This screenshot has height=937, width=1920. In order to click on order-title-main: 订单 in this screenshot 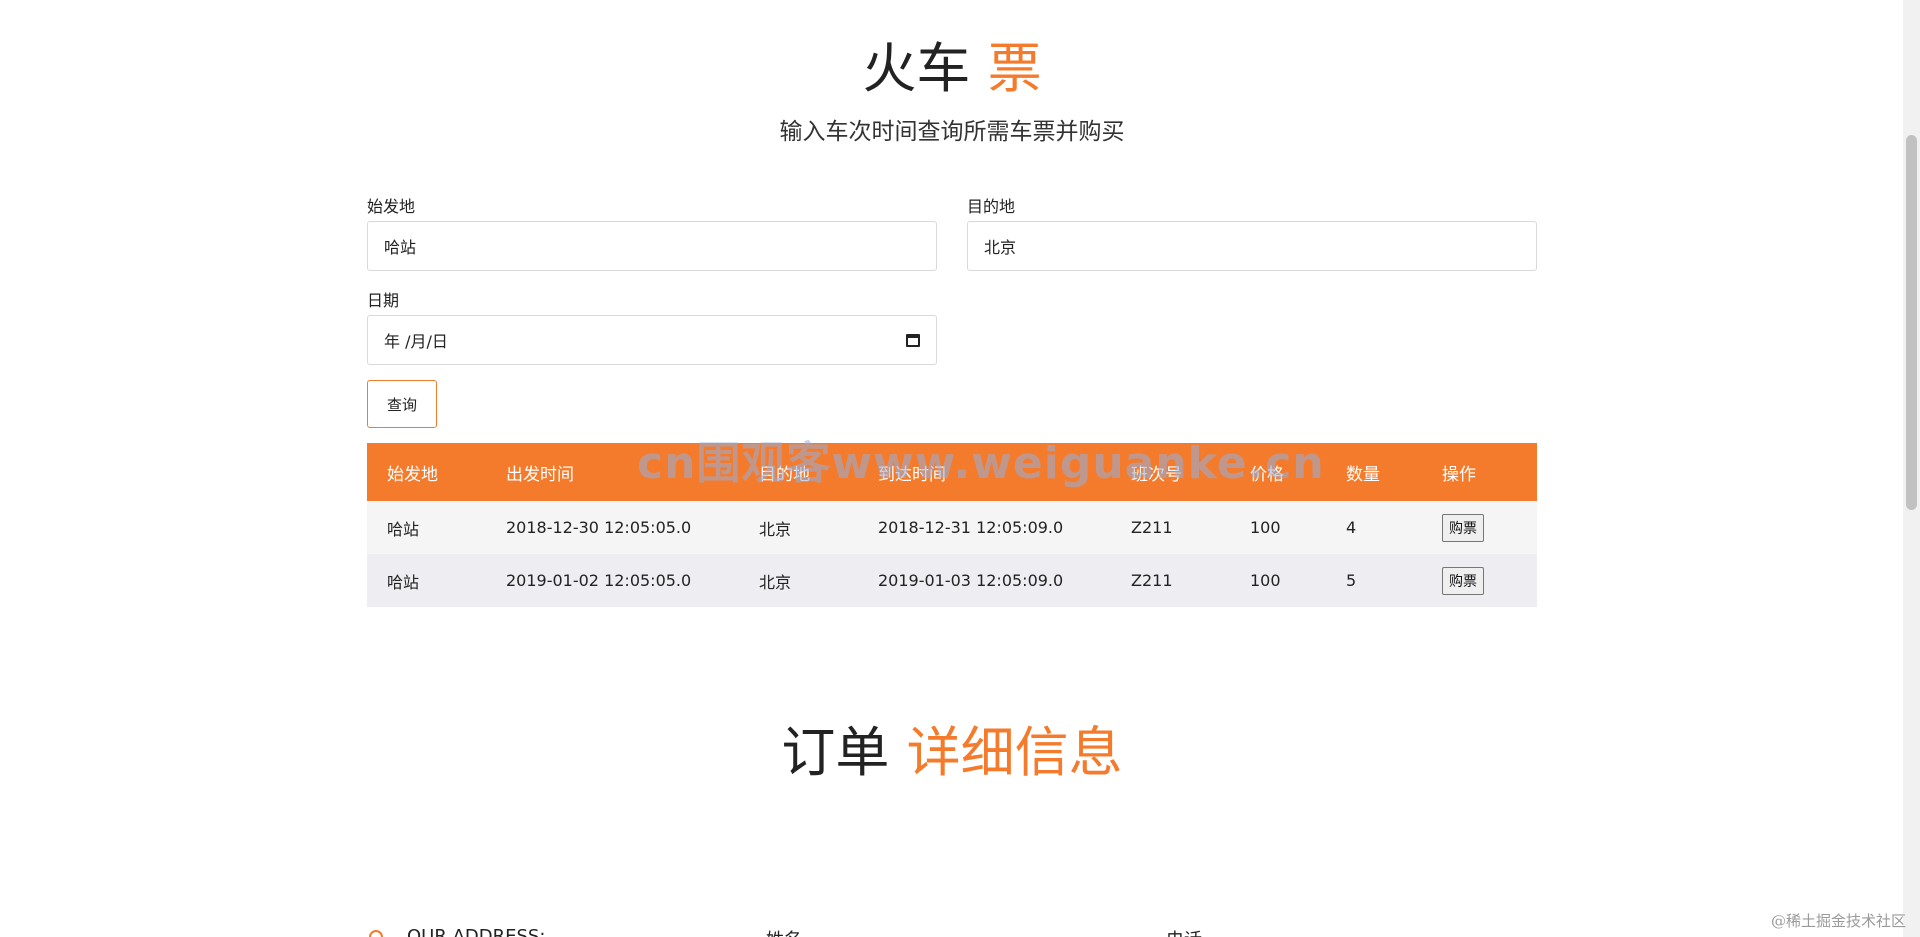, I will do `click(835, 752)`.